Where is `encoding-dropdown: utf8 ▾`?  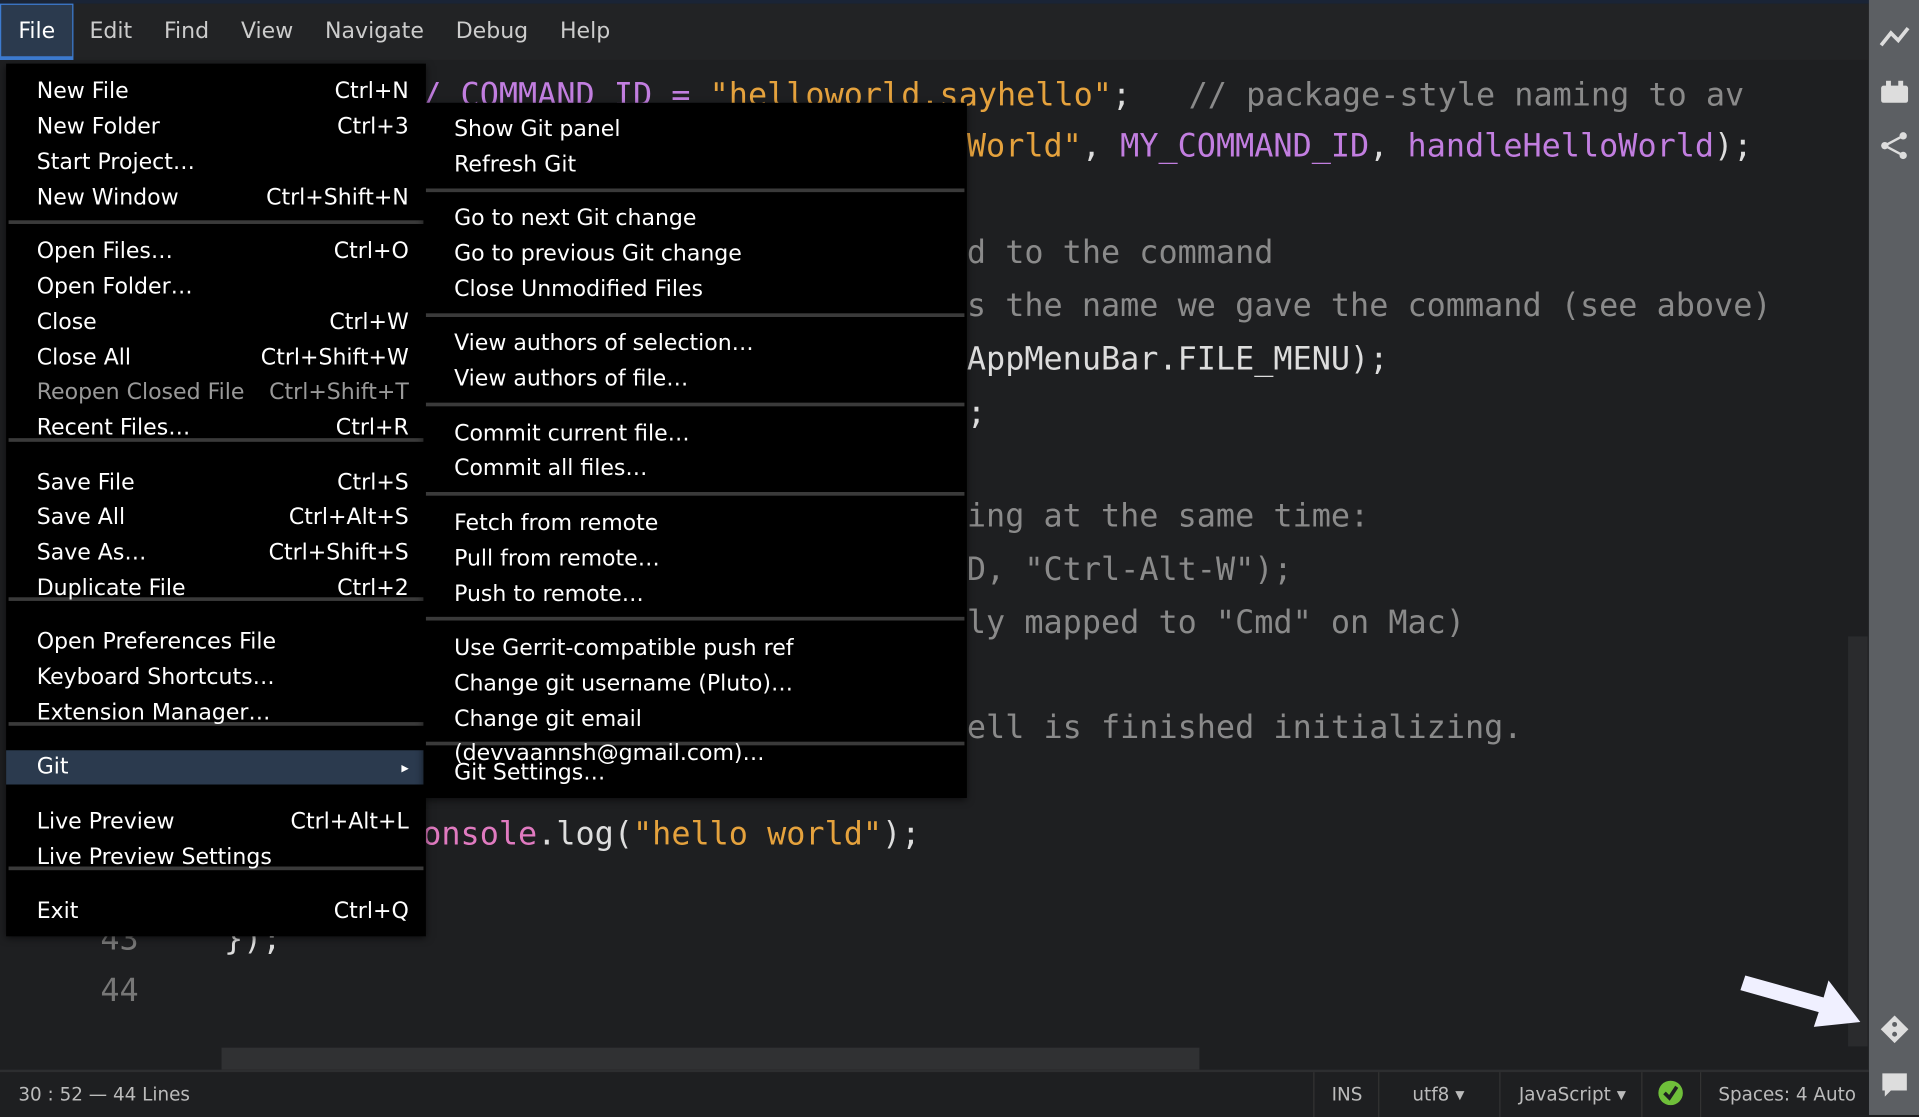
encoding-dropdown: utf8 ▾ is located at coordinates (1438, 1094).